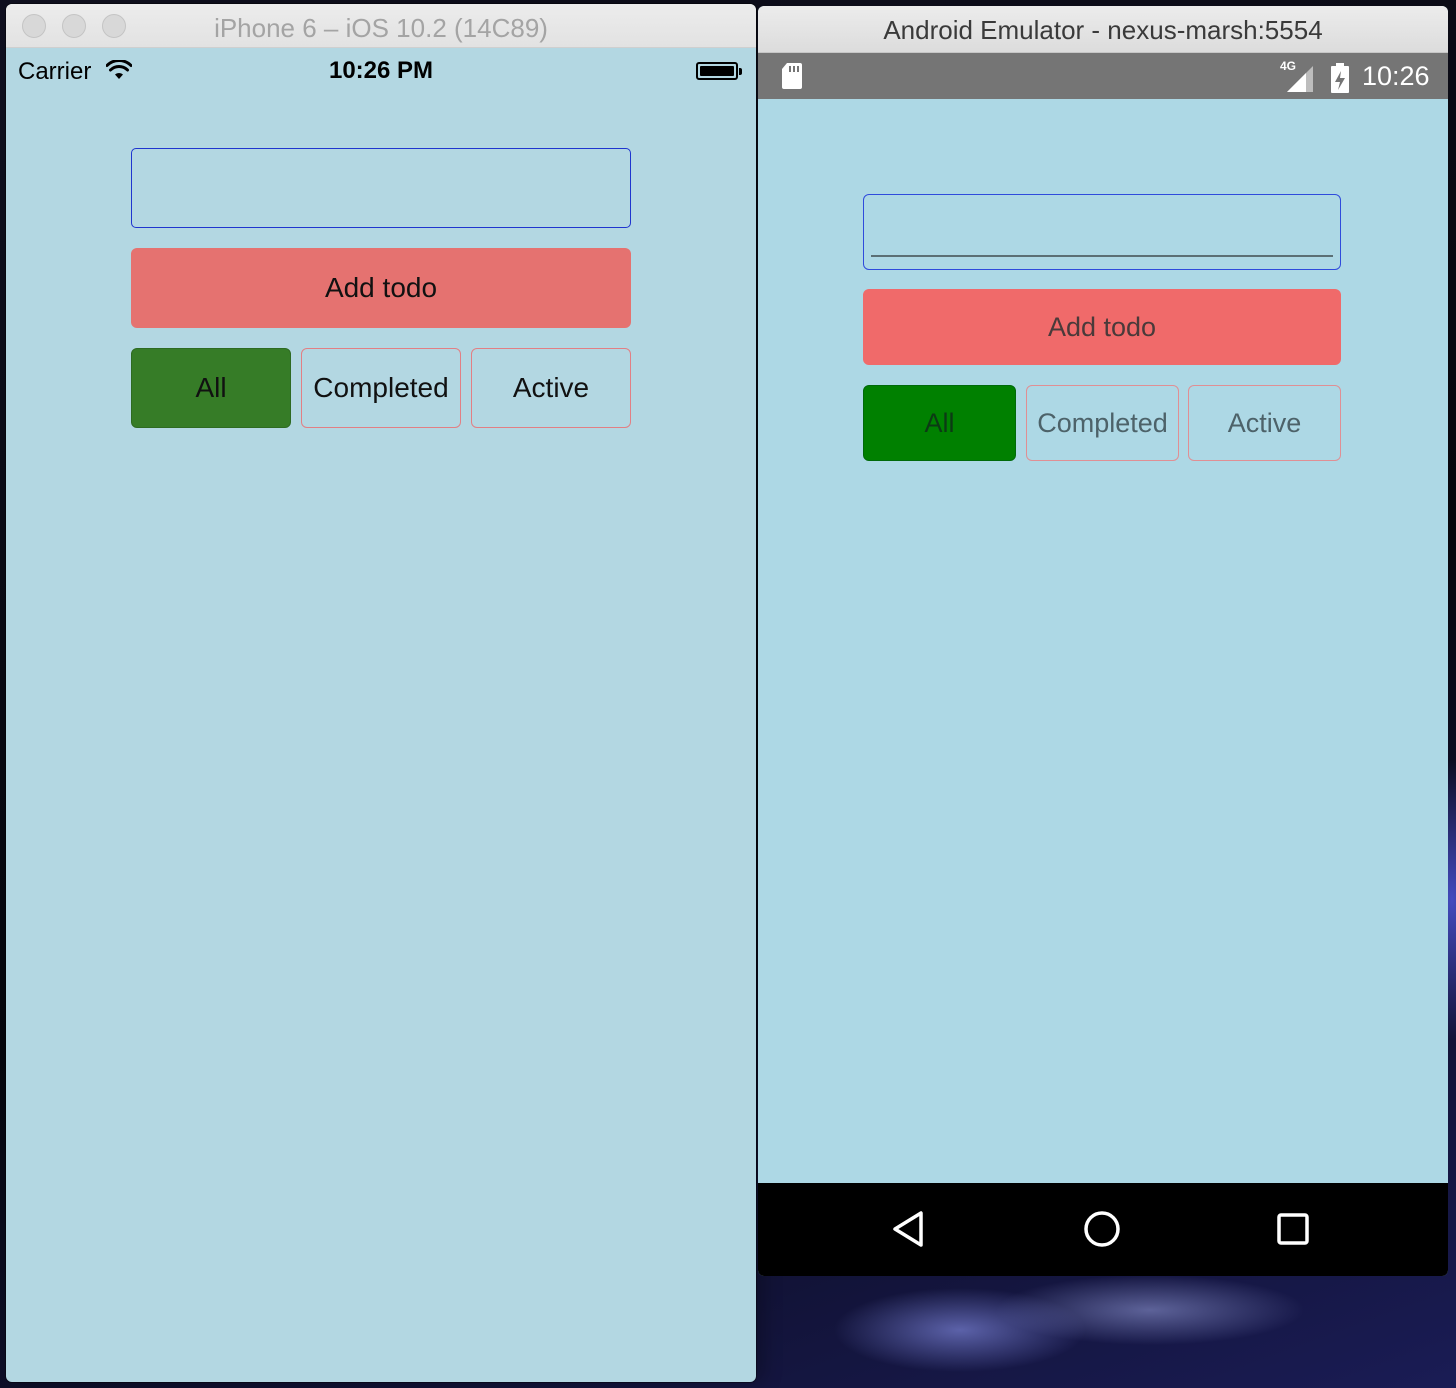 This screenshot has height=1388, width=1456. I want to click on android-window-title: Android Emulator - nexus-marsh:5554, so click(1103, 30).